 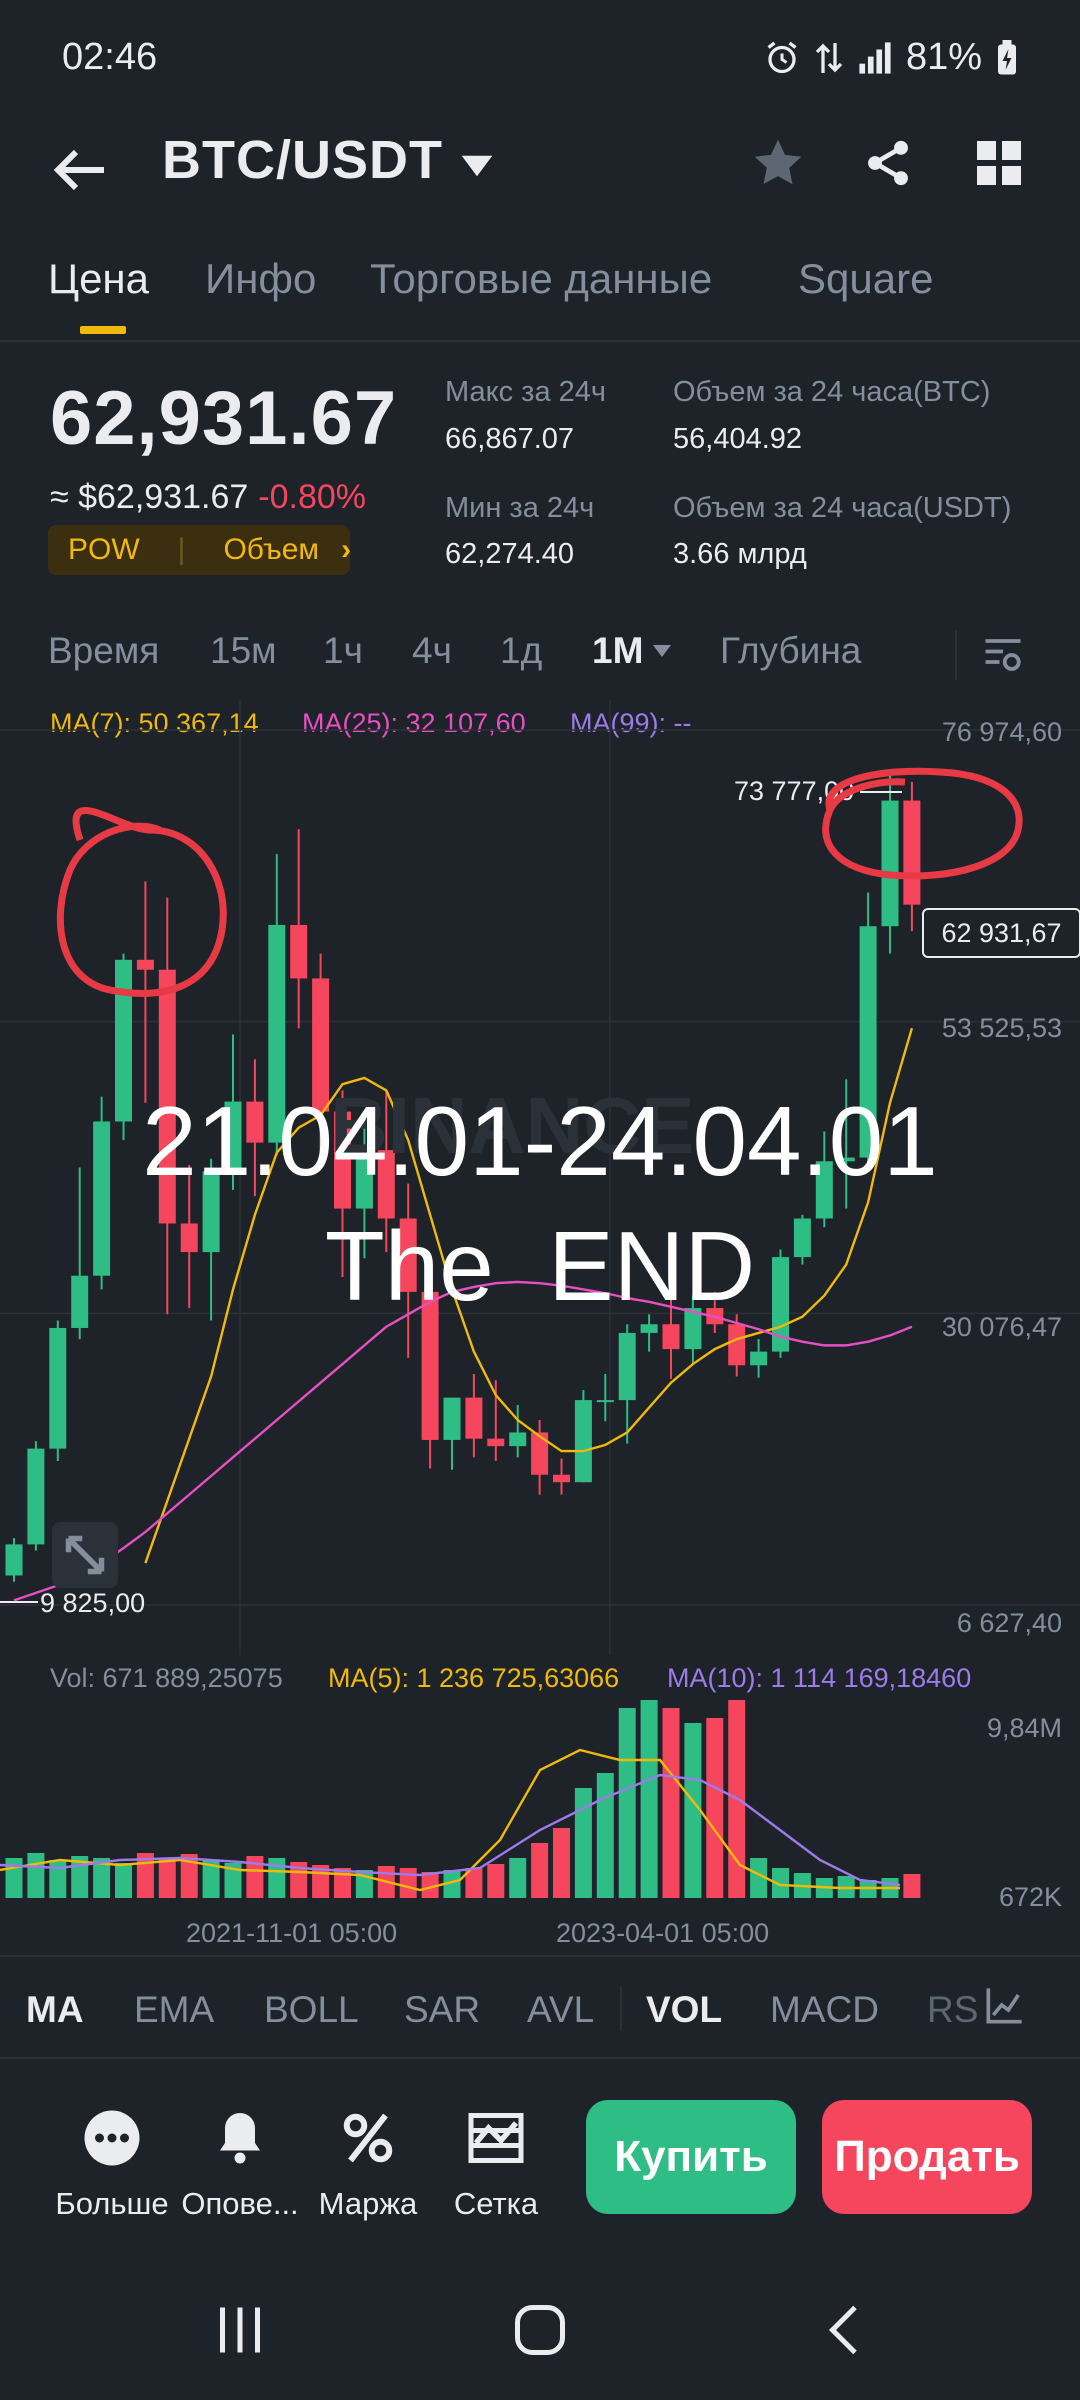 I want to click on expand-icon, so click(x=85, y=1555).